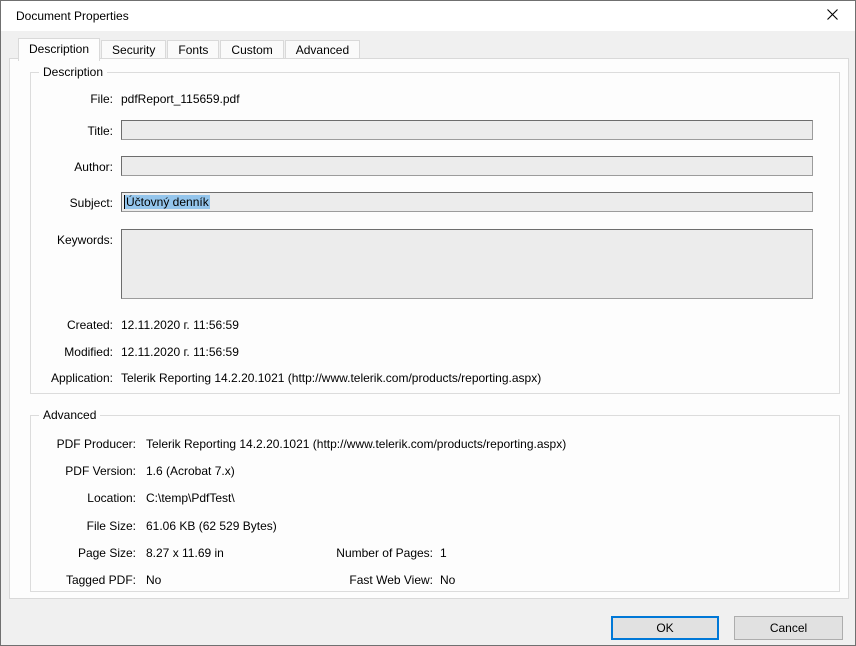 Image resolution: width=856 pixels, height=646 pixels. I want to click on close-button, so click(832, 16).